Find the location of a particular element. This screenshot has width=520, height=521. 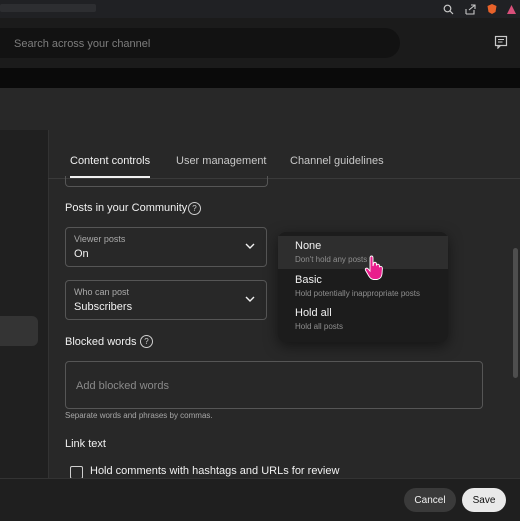

select-value: On is located at coordinates (81, 254).